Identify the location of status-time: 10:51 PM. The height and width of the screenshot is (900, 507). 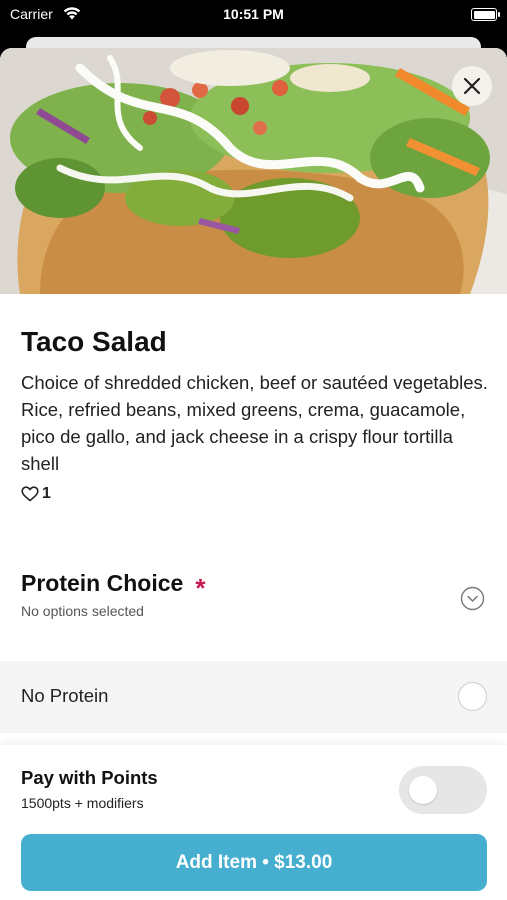
(253, 14).